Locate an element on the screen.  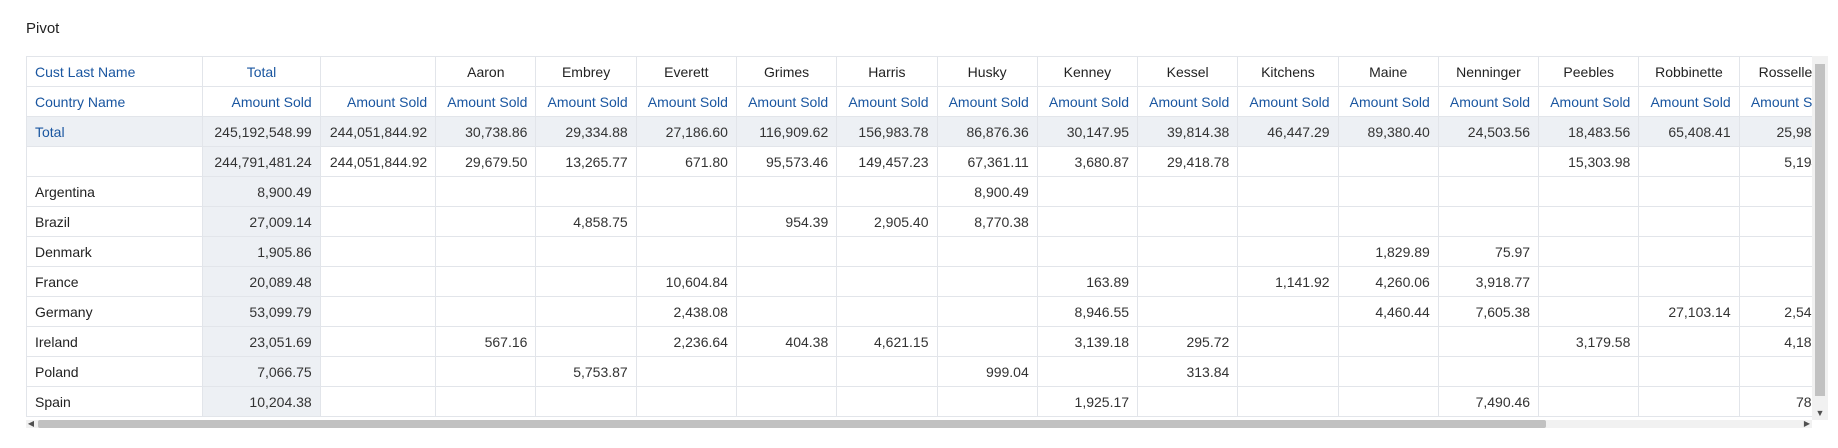
column-header-name is located at coordinates (378, 71).